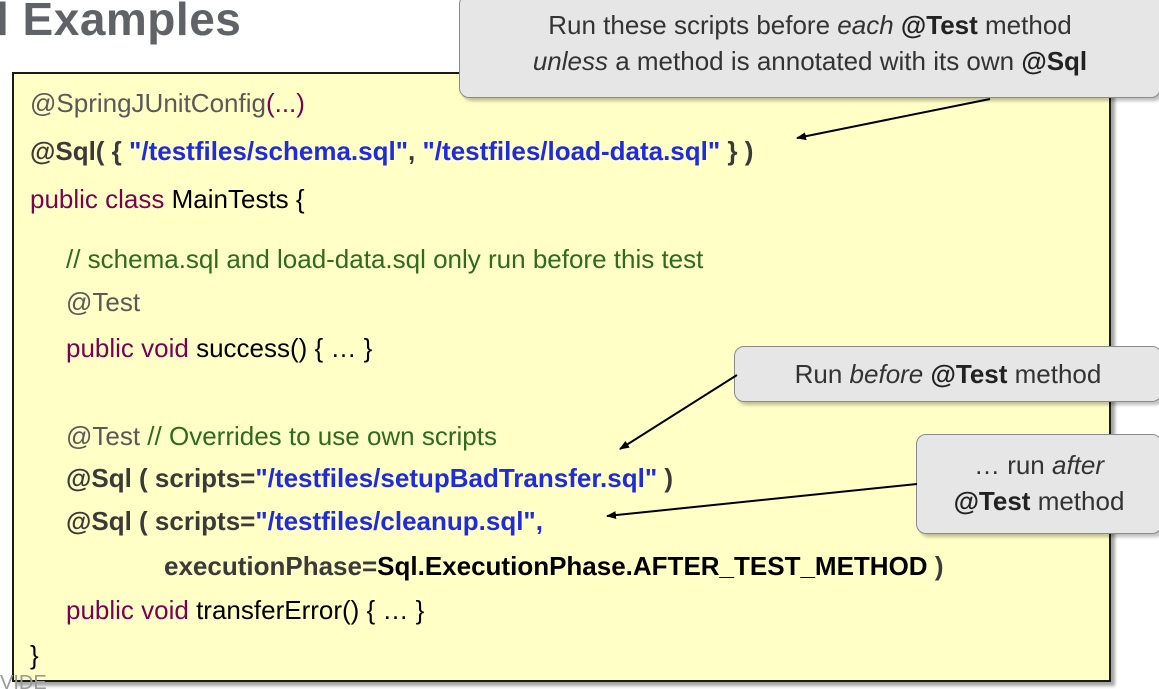  Describe the element at coordinates (893, 119) in the screenshot. I see `arrow-to-sql-annotation` at that location.